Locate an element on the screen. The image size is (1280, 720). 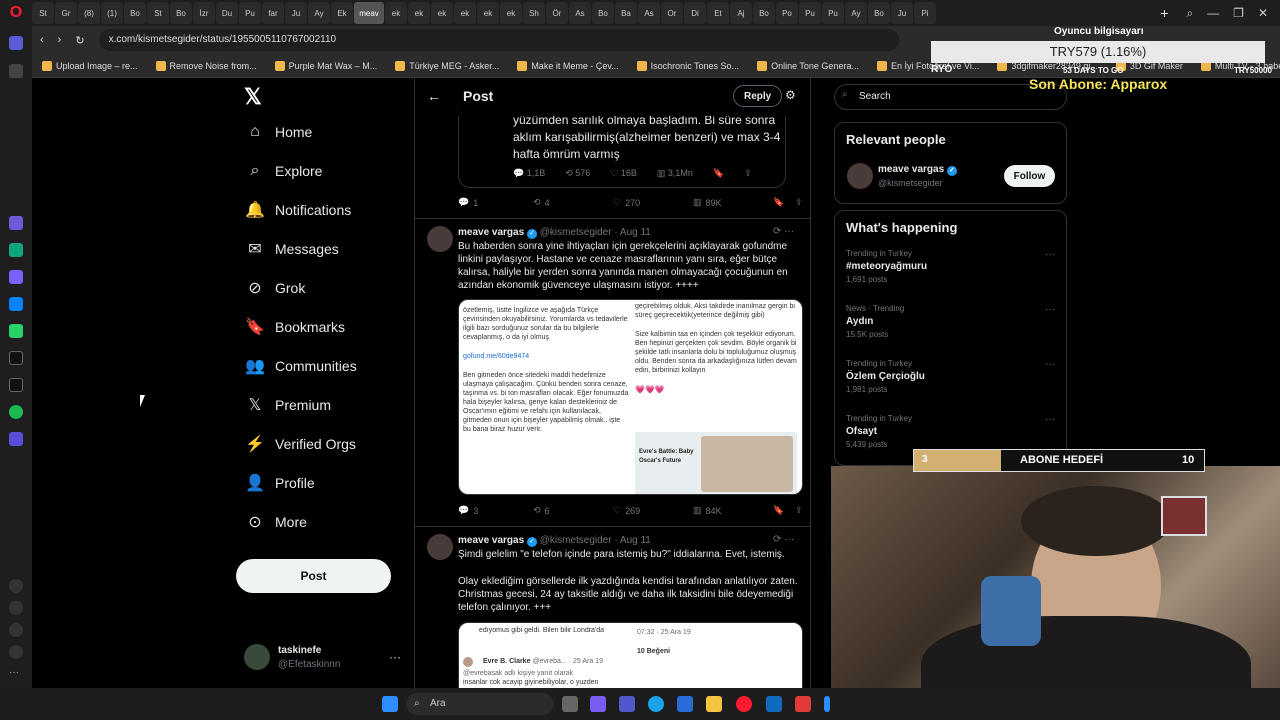
opera-logo: O is located at coordinates (16, 13).